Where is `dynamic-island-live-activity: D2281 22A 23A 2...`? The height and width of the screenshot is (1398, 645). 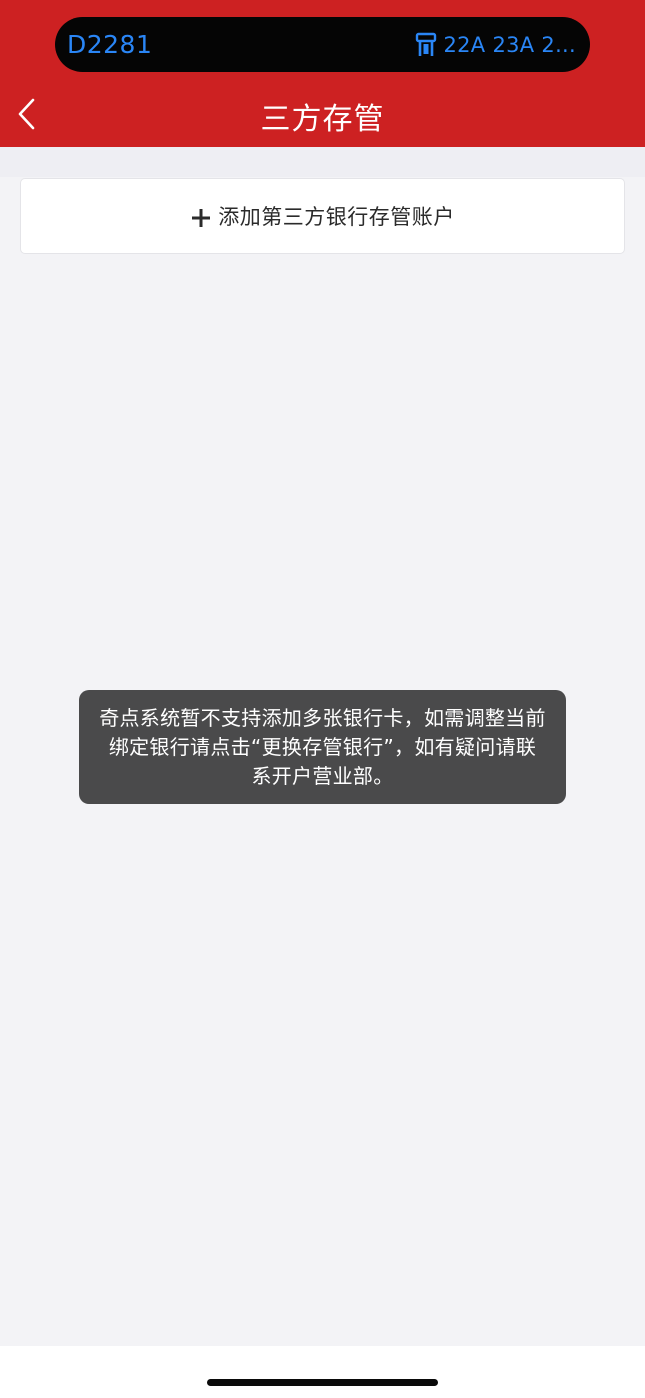 dynamic-island-live-activity: D2281 22A 23A 2... is located at coordinates (322, 44).